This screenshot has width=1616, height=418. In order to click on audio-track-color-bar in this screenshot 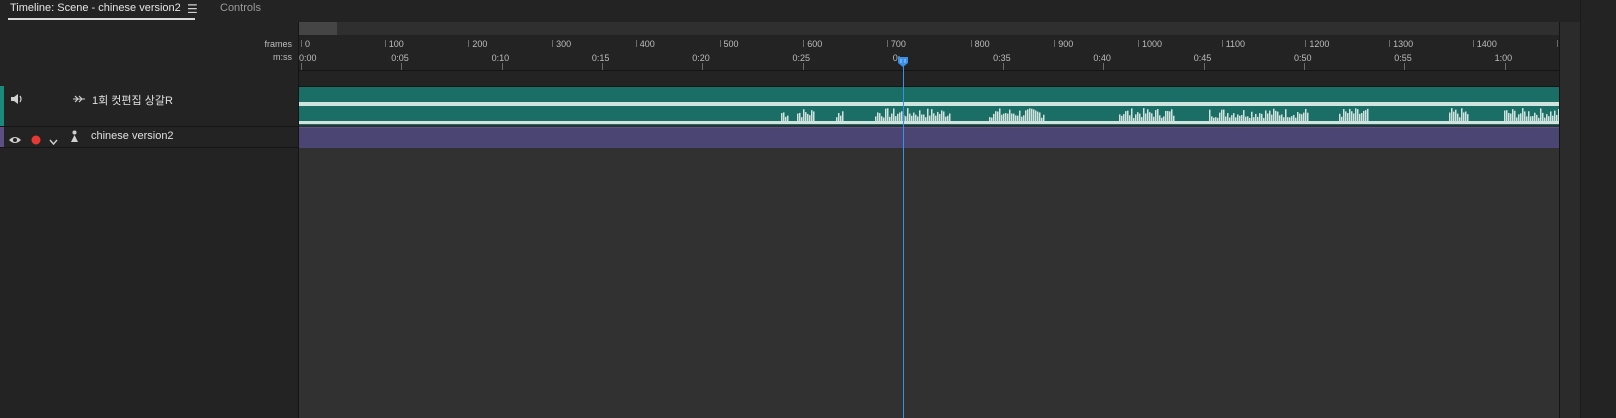, I will do `click(2, 106)`.